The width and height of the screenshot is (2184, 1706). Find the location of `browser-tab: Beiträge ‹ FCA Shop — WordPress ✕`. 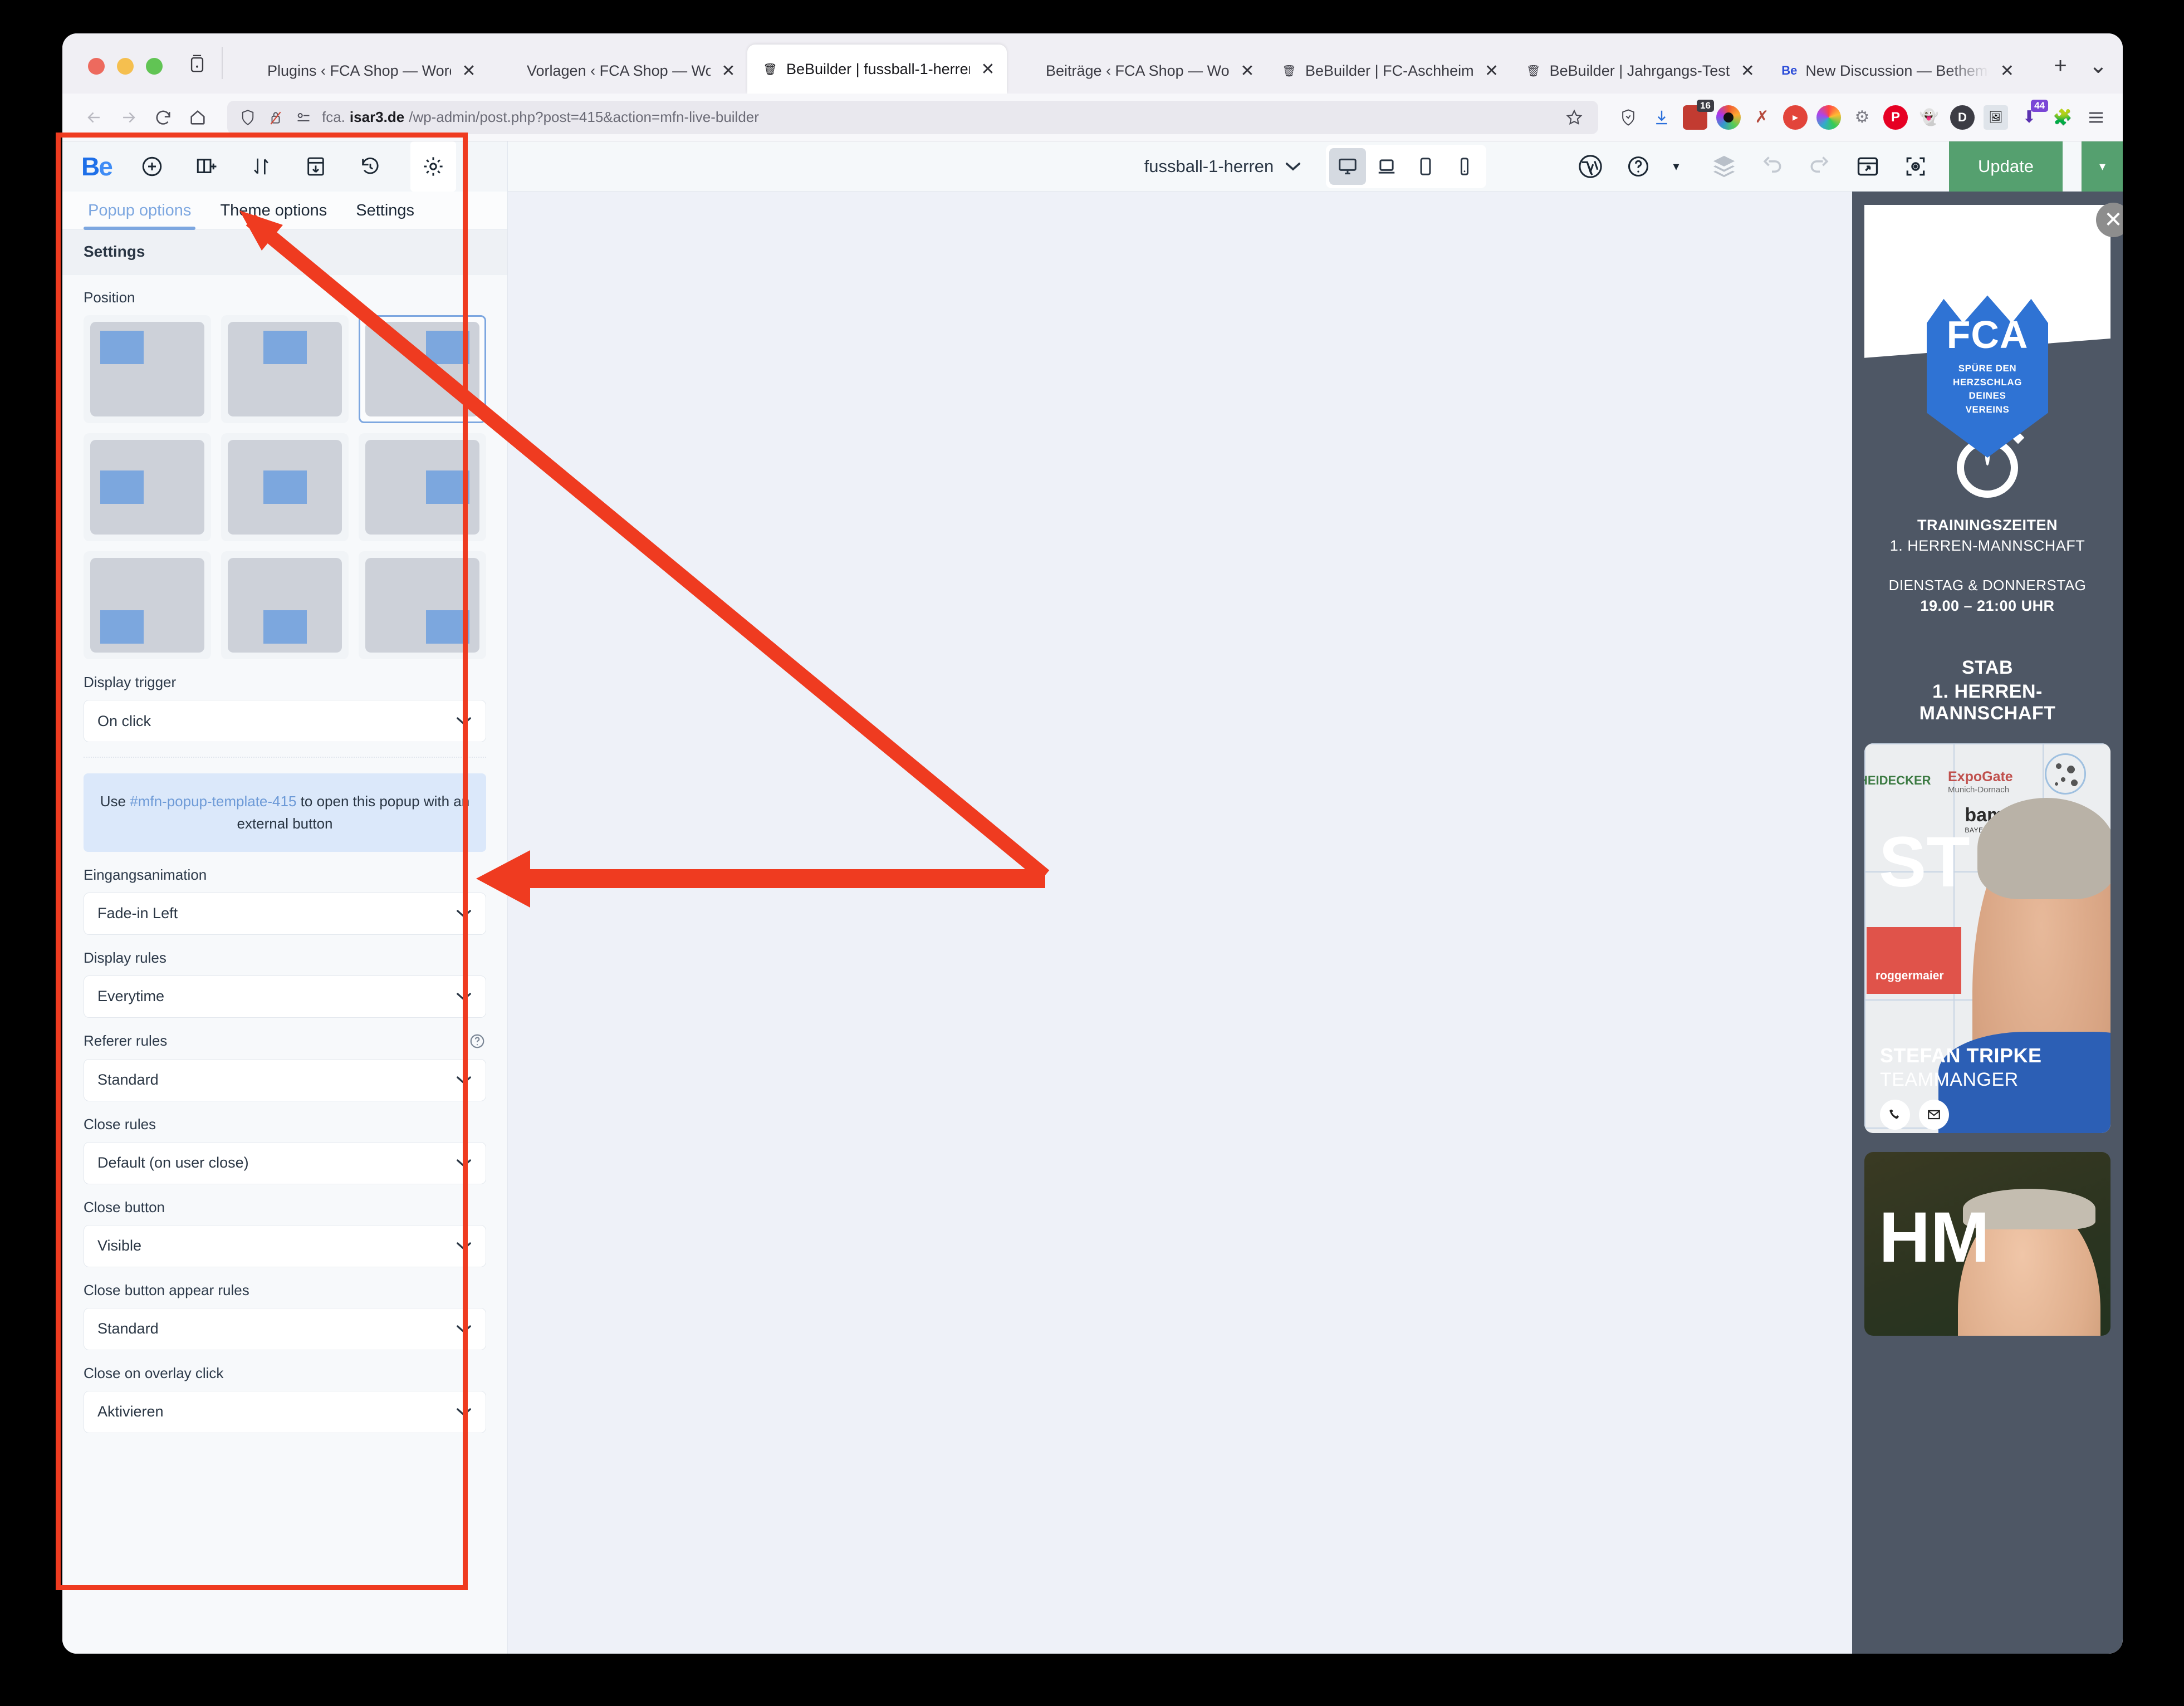

browser-tab: Beiträge ‹ FCA Shop — WordPress ✕ is located at coordinates (1137, 71).